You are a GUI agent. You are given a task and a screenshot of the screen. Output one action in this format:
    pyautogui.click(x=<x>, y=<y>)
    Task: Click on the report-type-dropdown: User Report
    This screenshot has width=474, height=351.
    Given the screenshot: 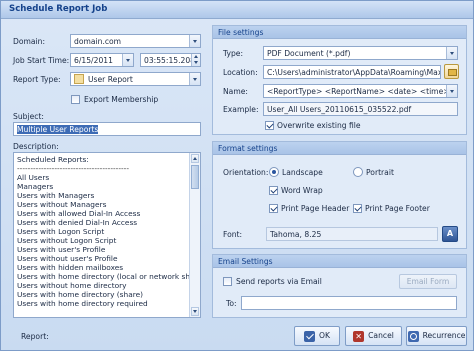 What is the action you would take?
    pyautogui.click(x=135, y=79)
    